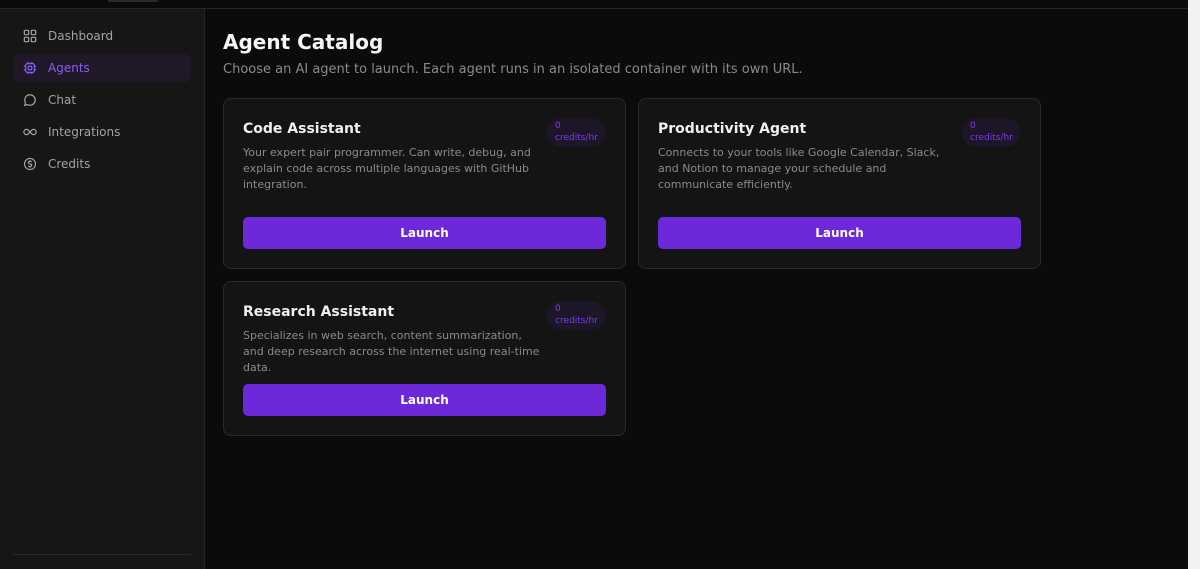 The height and width of the screenshot is (569, 1200). What do you see at coordinates (62, 100) in the screenshot?
I see `sidebar-item-label: Chat` at bounding box center [62, 100].